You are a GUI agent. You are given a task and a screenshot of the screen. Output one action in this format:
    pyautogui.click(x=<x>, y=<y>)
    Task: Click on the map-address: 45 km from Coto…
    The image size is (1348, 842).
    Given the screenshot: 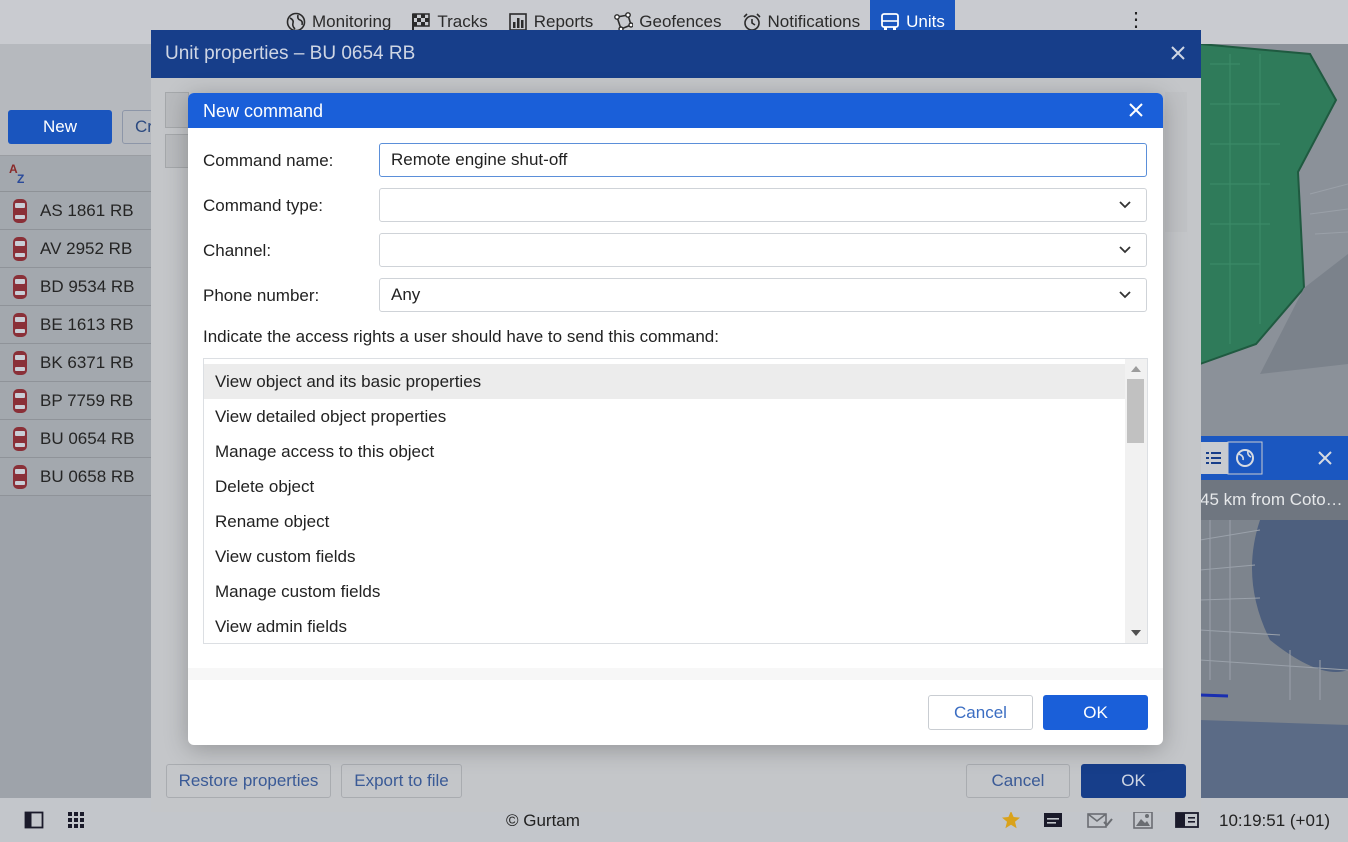 What is the action you would take?
    pyautogui.click(x=1274, y=500)
    